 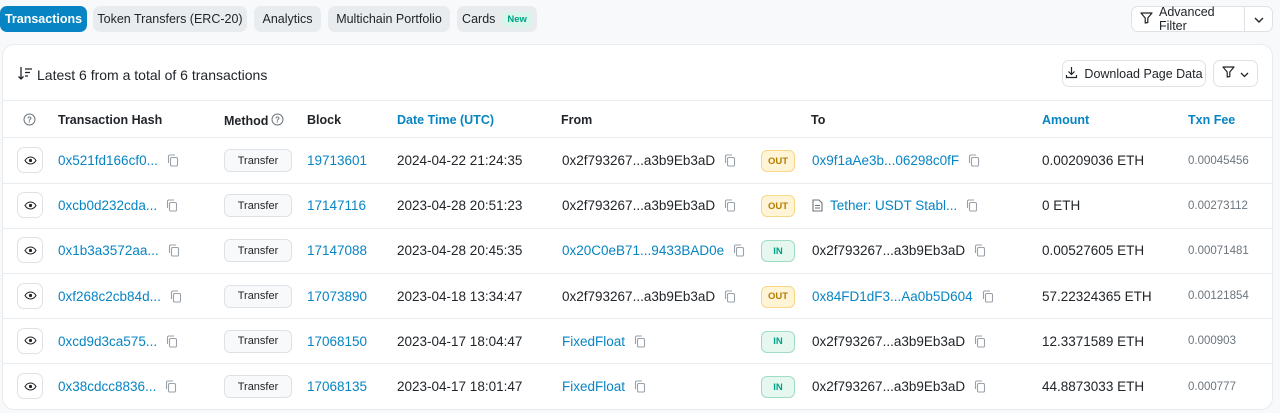 I want to click on filter-dropdown-button, so click(x=1235, y=73).